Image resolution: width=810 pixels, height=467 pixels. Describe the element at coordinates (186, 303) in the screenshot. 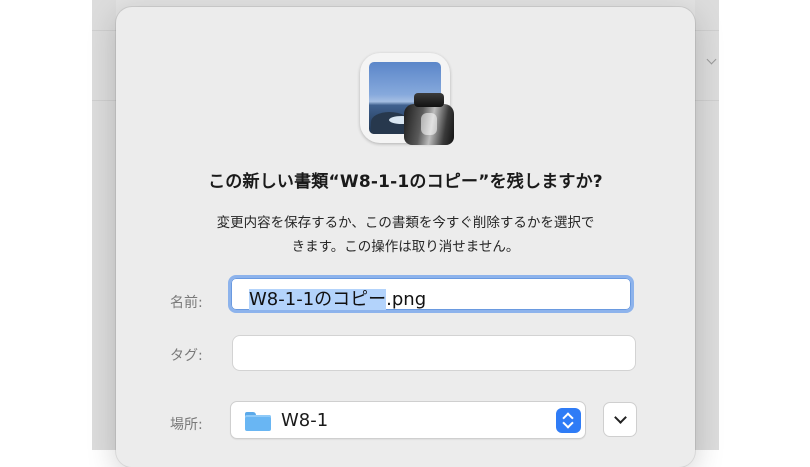

I see `name-label: 名前:` at that location.